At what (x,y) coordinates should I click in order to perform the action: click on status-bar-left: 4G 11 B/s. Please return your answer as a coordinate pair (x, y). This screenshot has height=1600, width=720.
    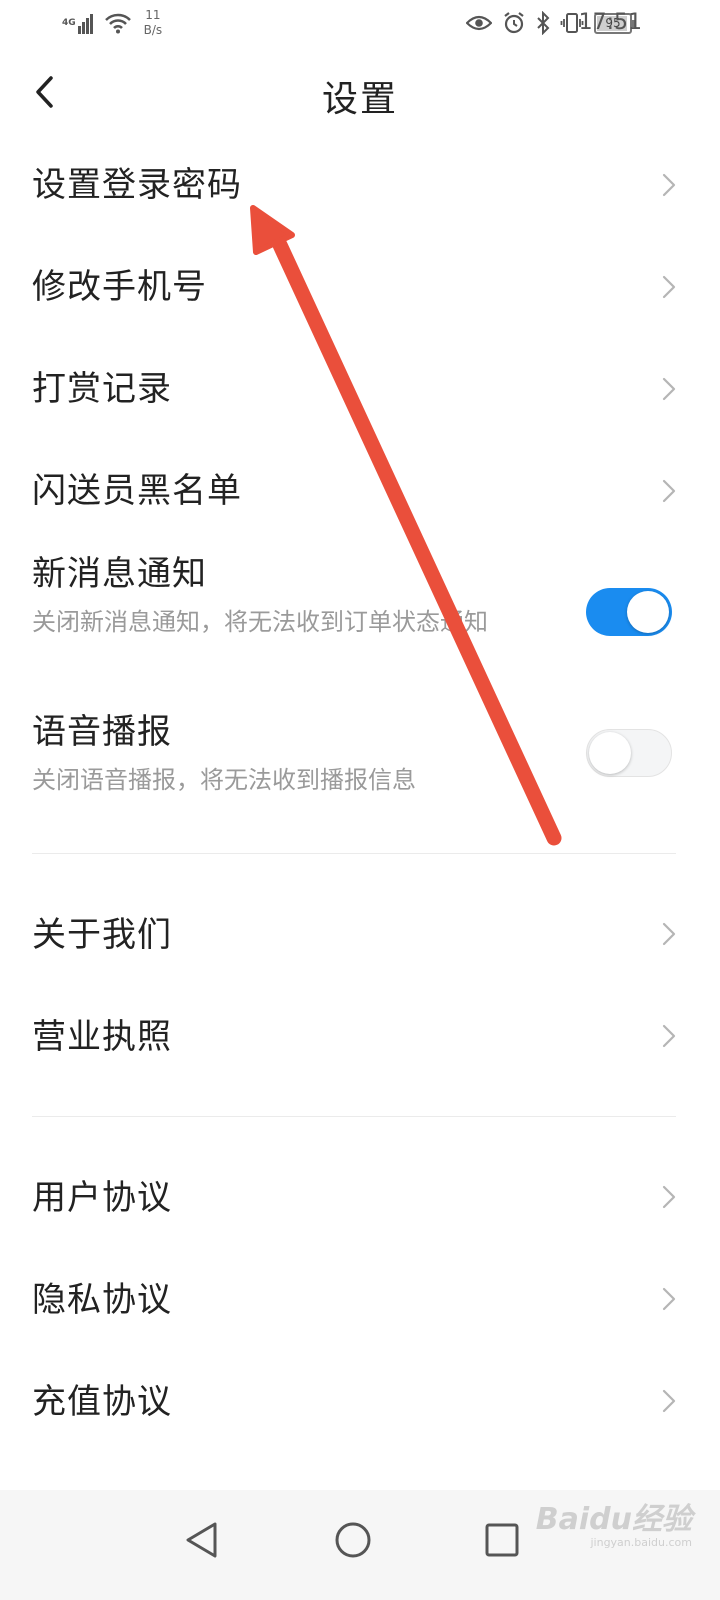
    Looking at the image, I should click on (112, 23).